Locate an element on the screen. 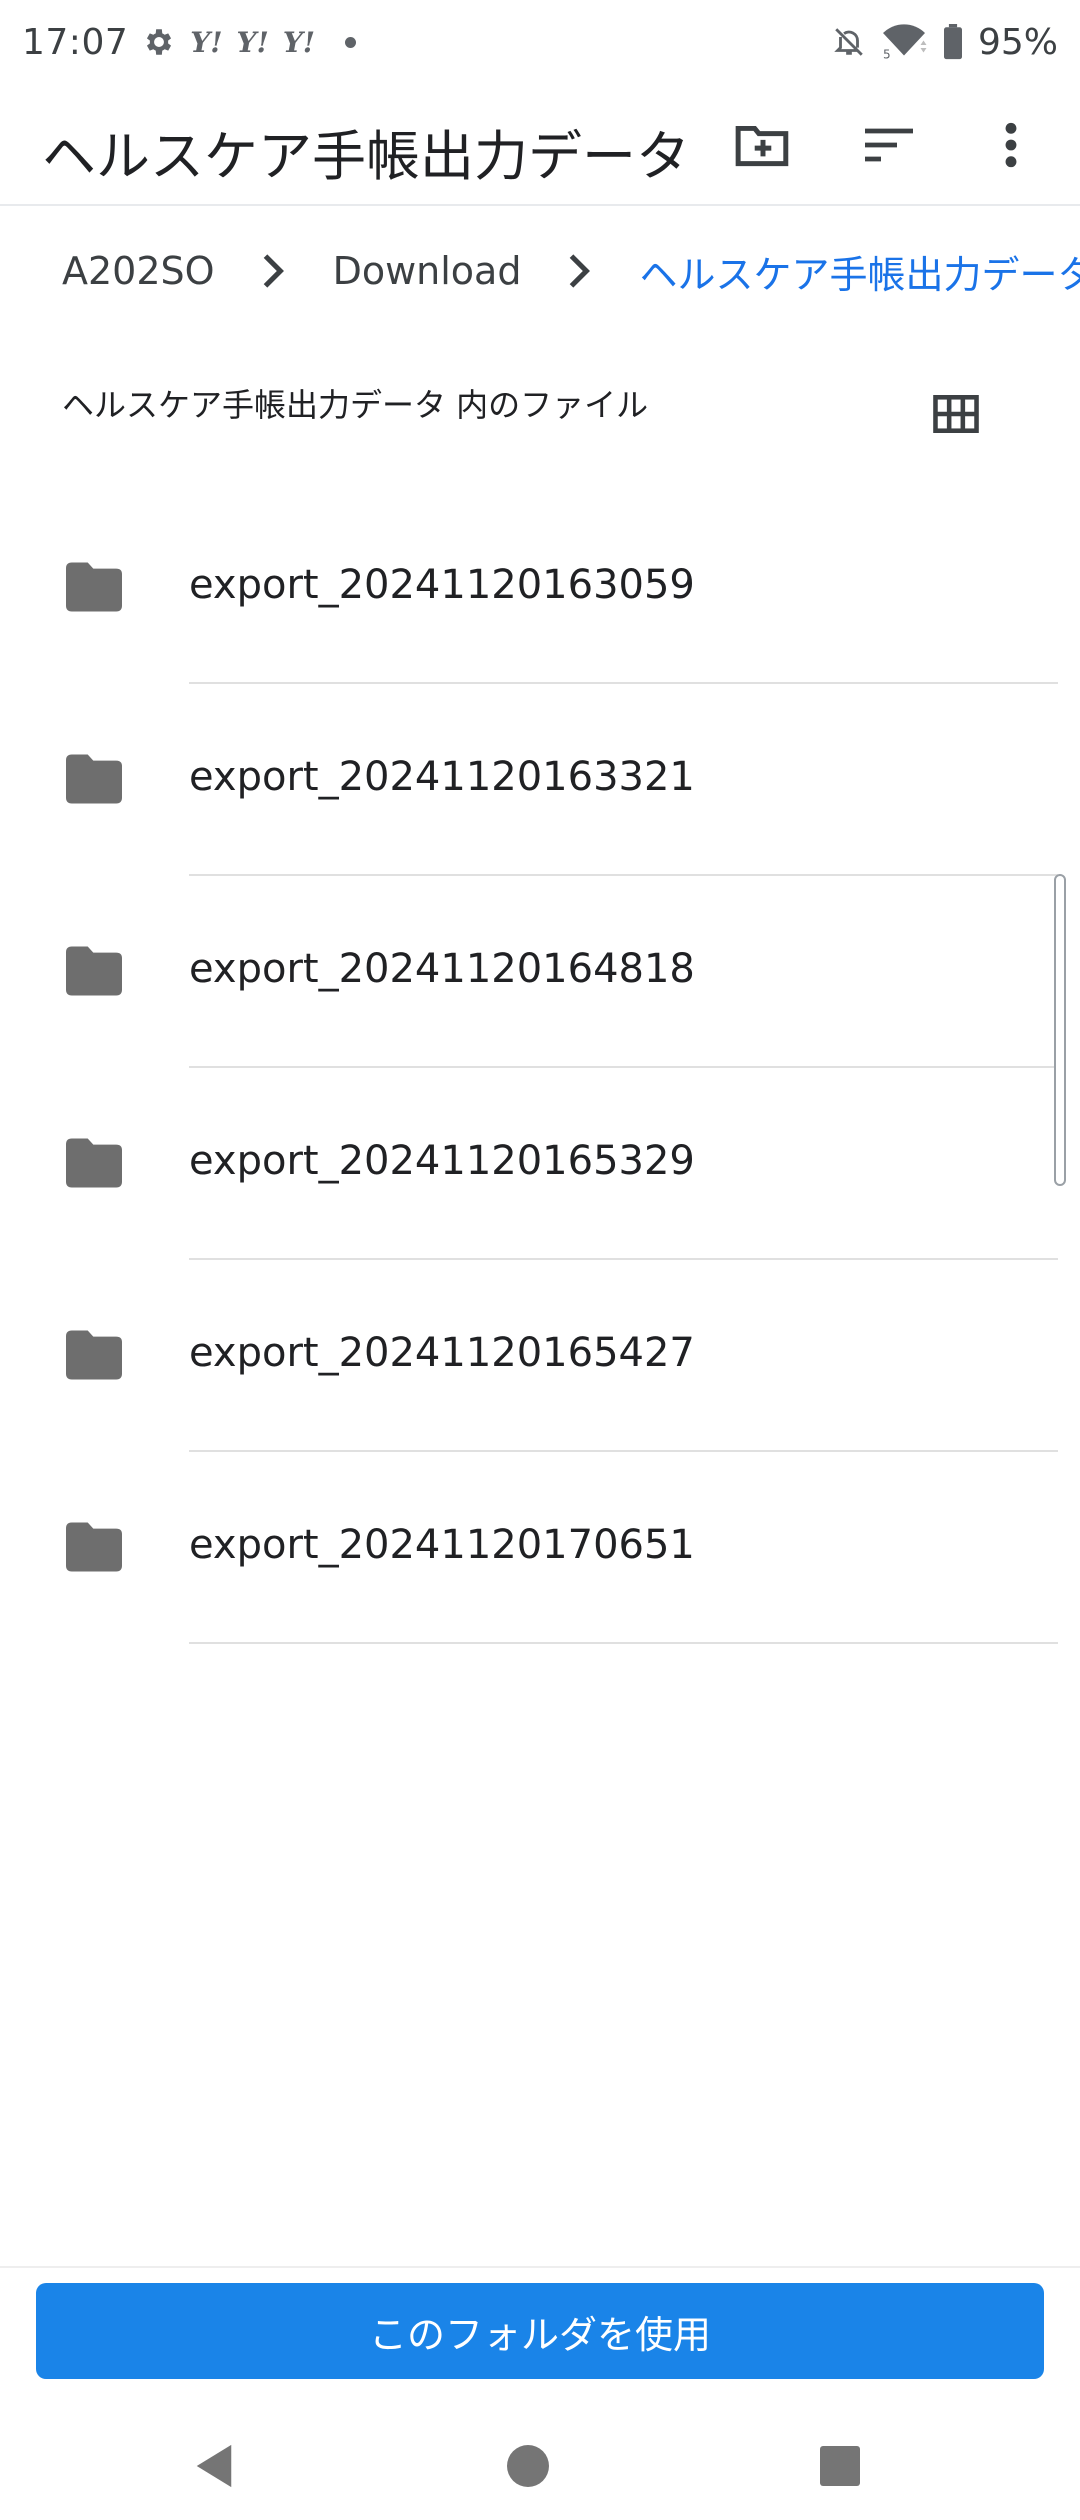  battery-icon is located at coordinates (953, 42).